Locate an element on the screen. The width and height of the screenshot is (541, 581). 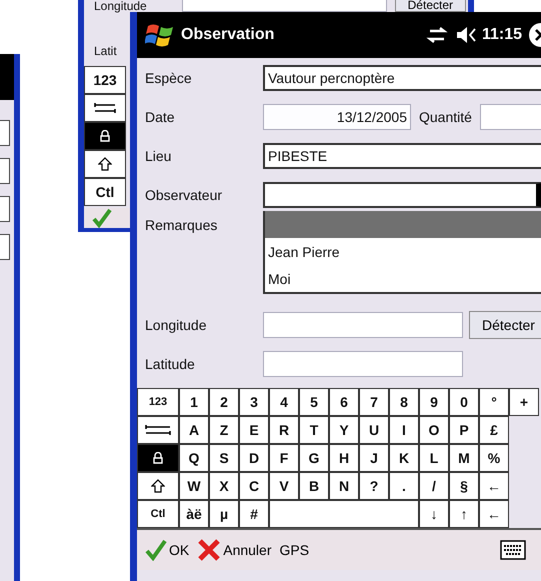
keyboard-key: W is located at coordinates (194, 486).